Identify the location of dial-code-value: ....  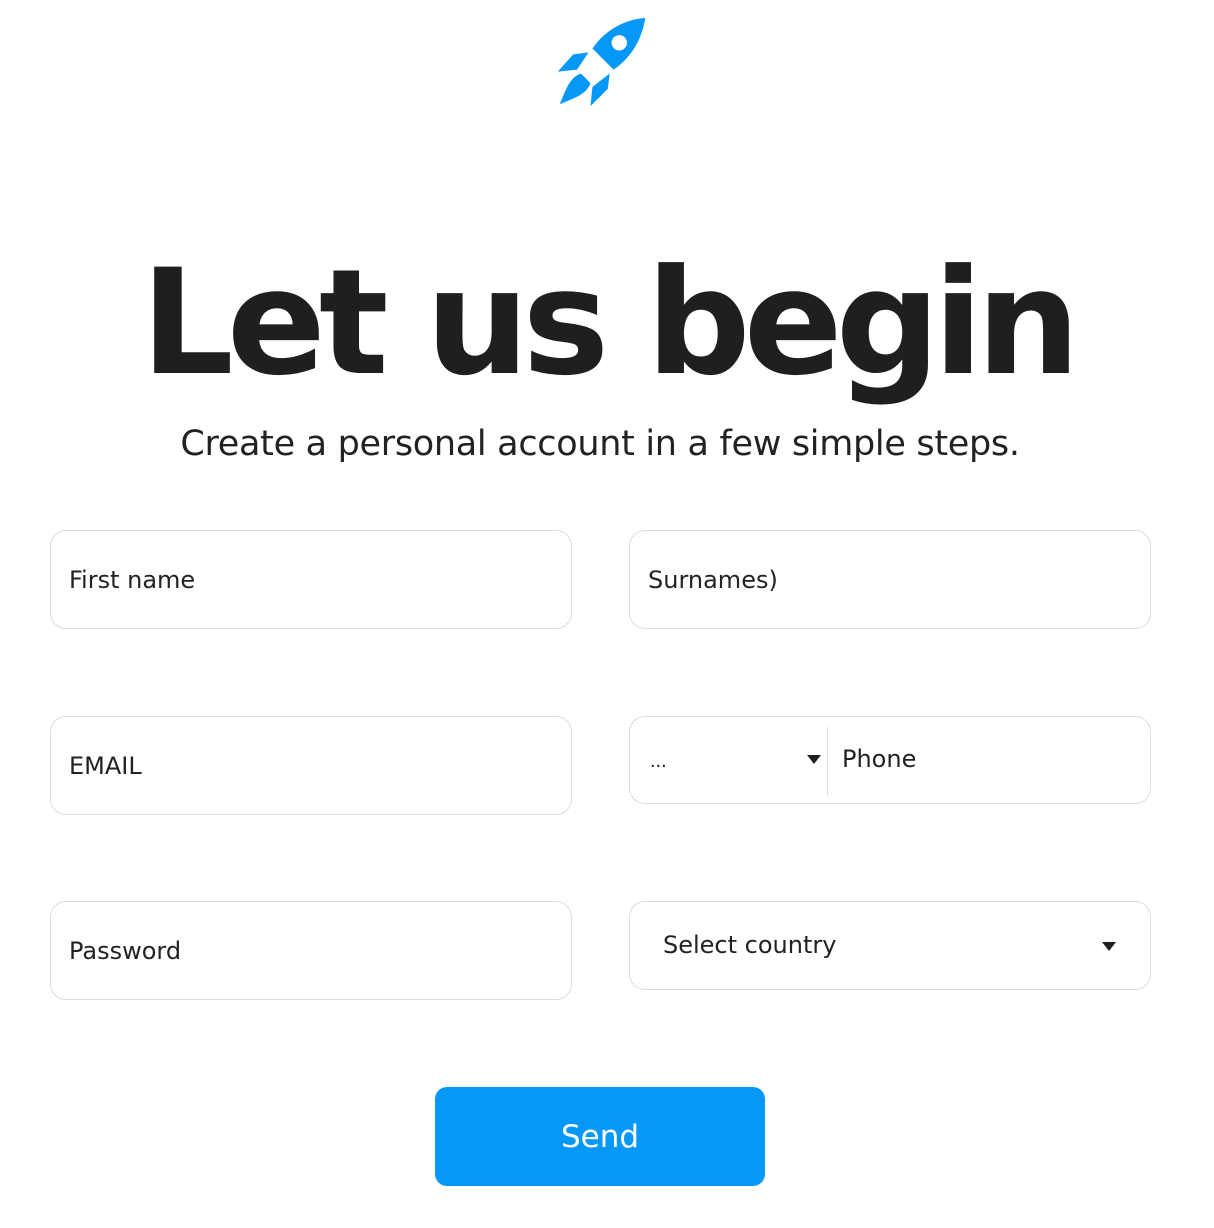
(658, 761).